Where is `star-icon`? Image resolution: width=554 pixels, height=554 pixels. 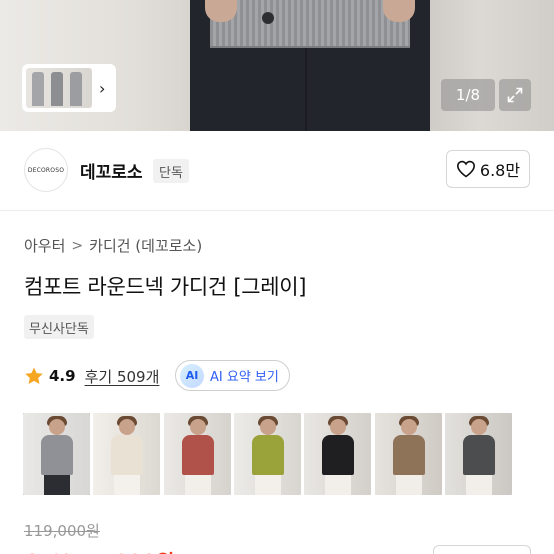 star-icon is located at coordinates (34, 375).